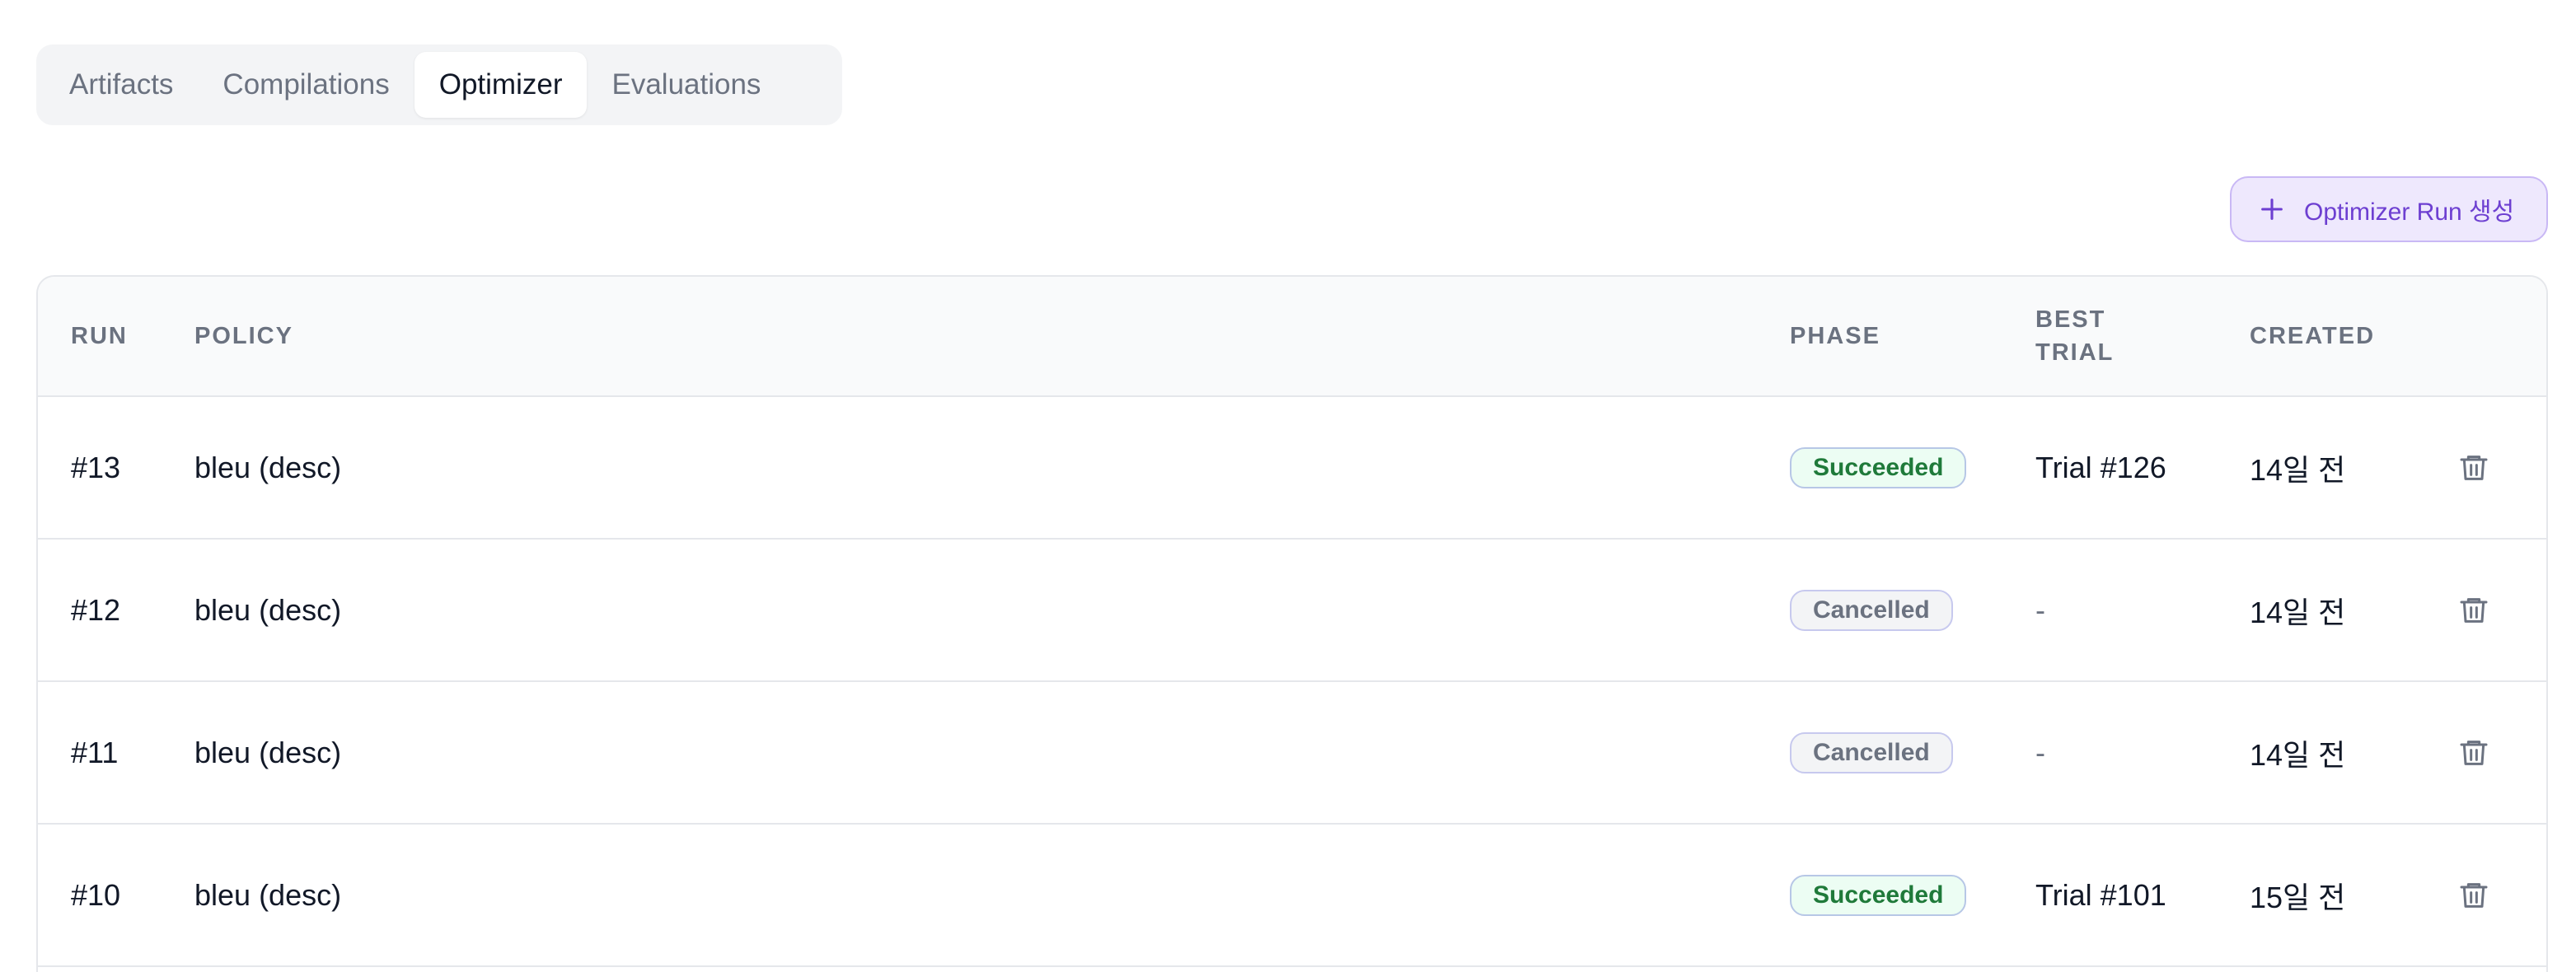  What do you see at coordinates (2070, 319) in the screenshot?
I see `header-best-trial-line1: BEST` at bounding box center [2070, 319].